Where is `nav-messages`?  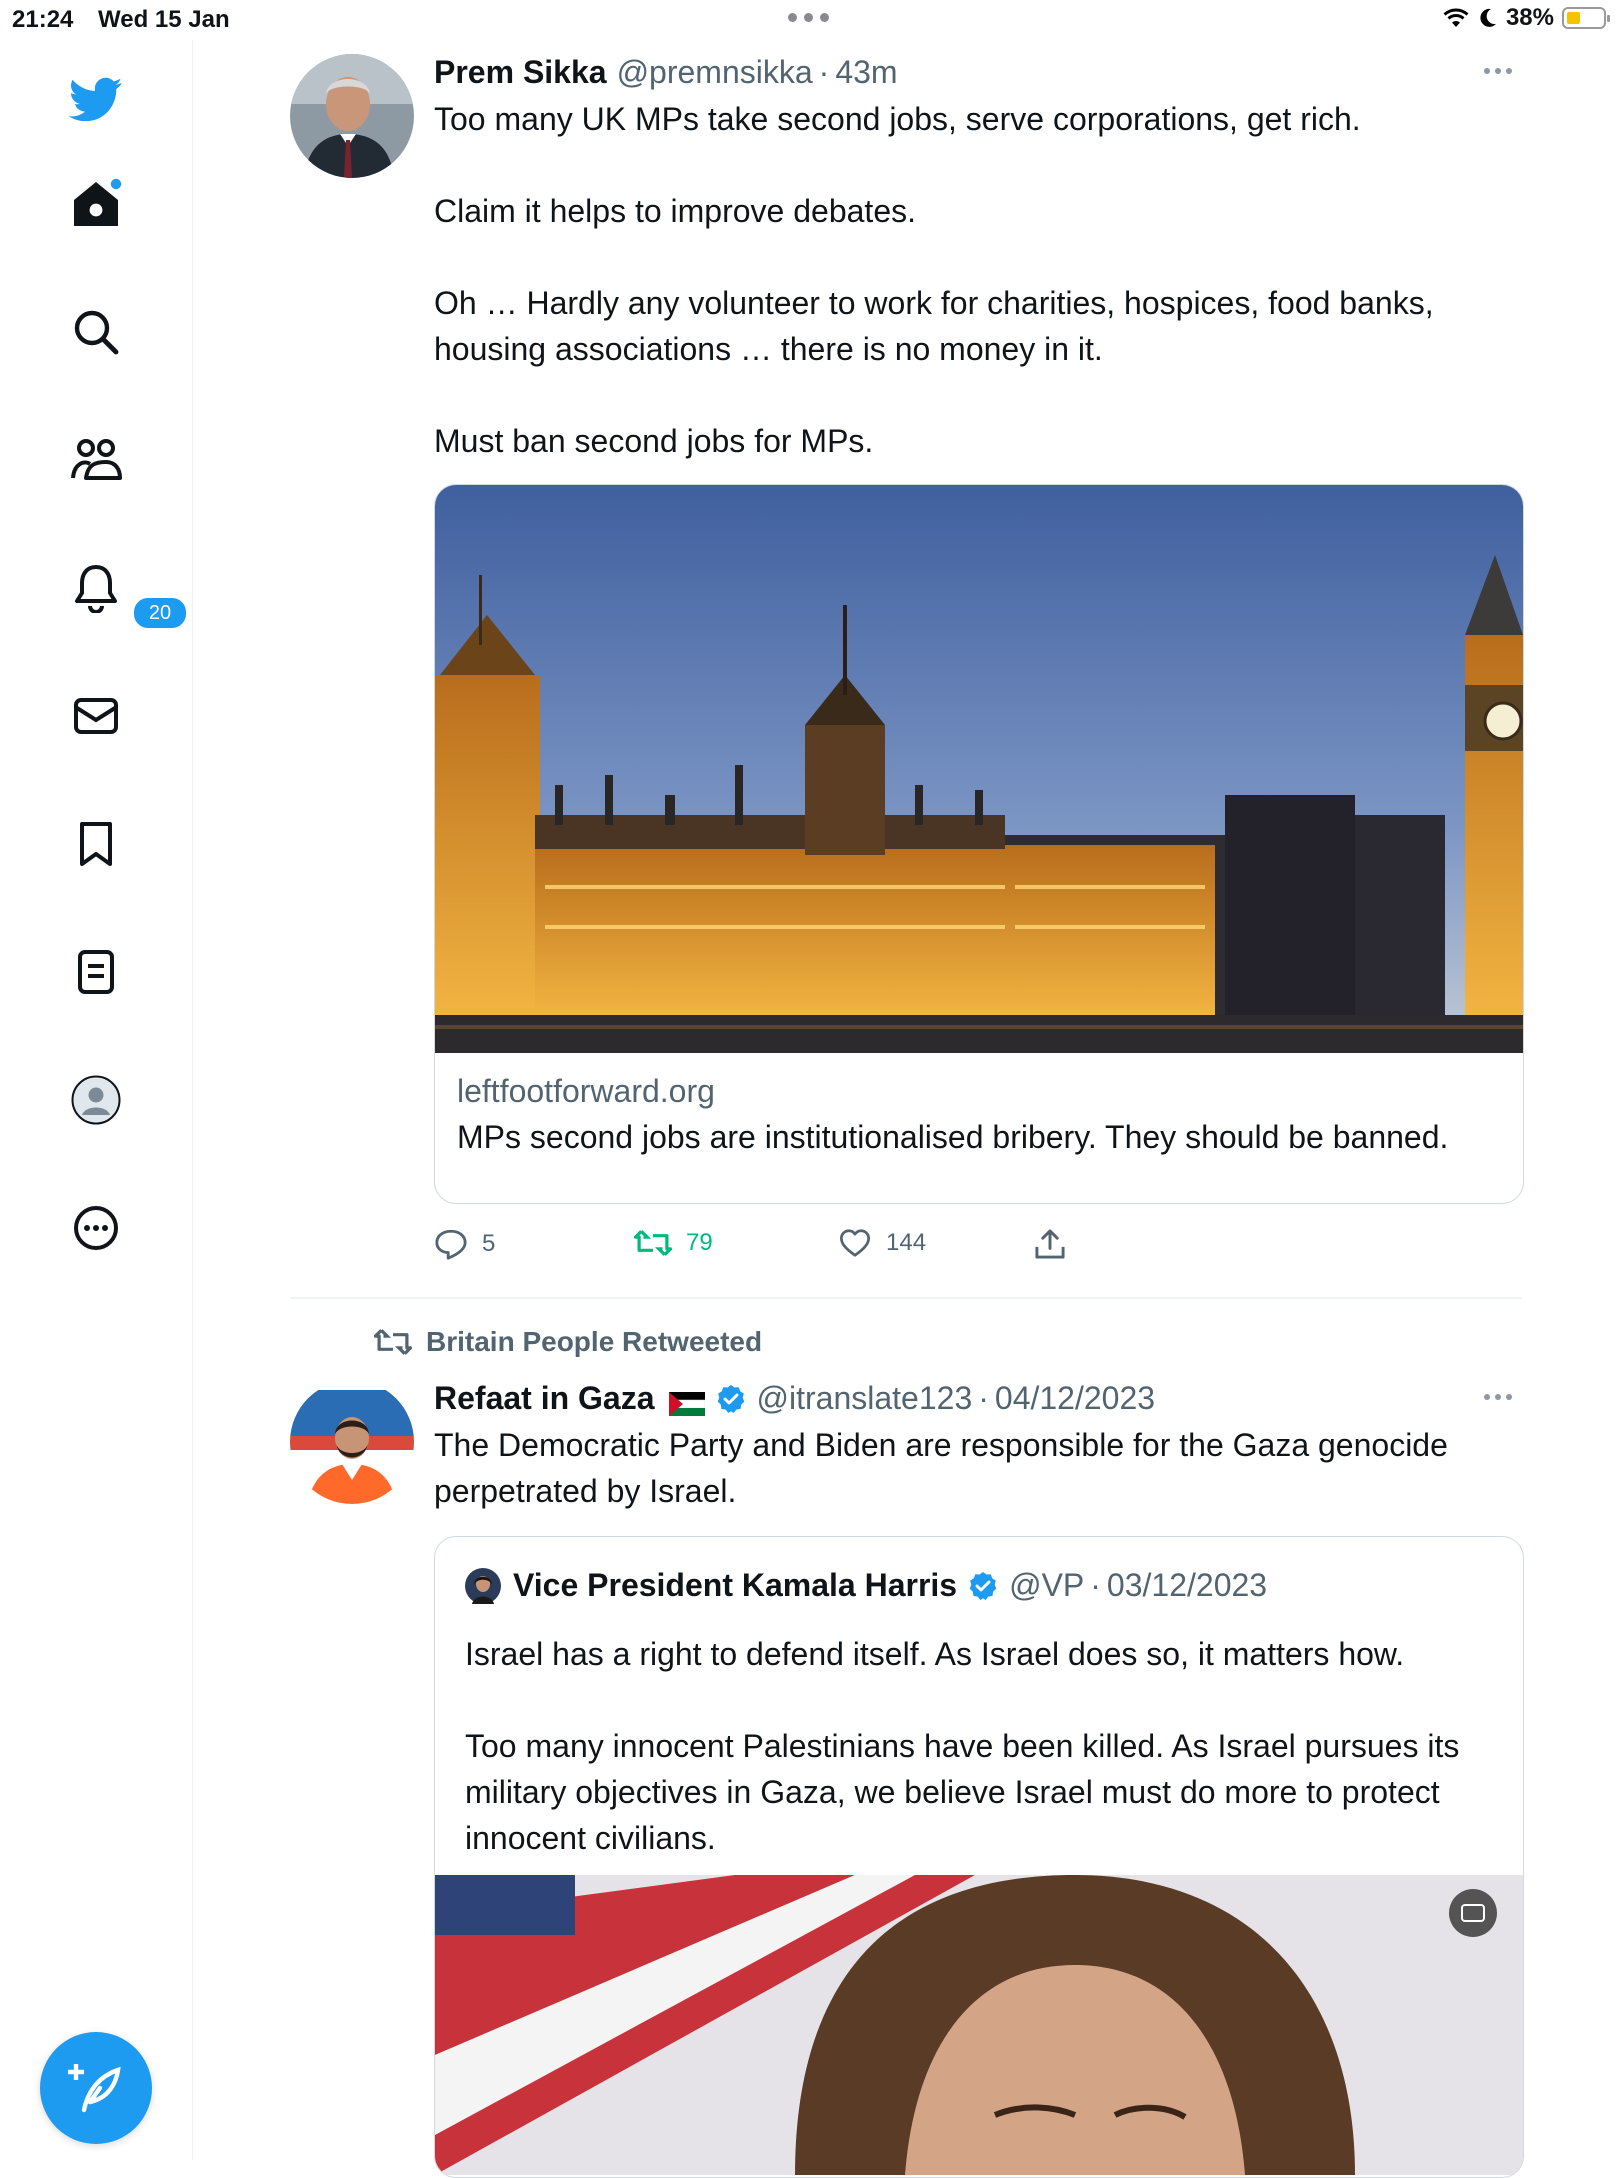 nav-messages is located at coordinates (96, 716).